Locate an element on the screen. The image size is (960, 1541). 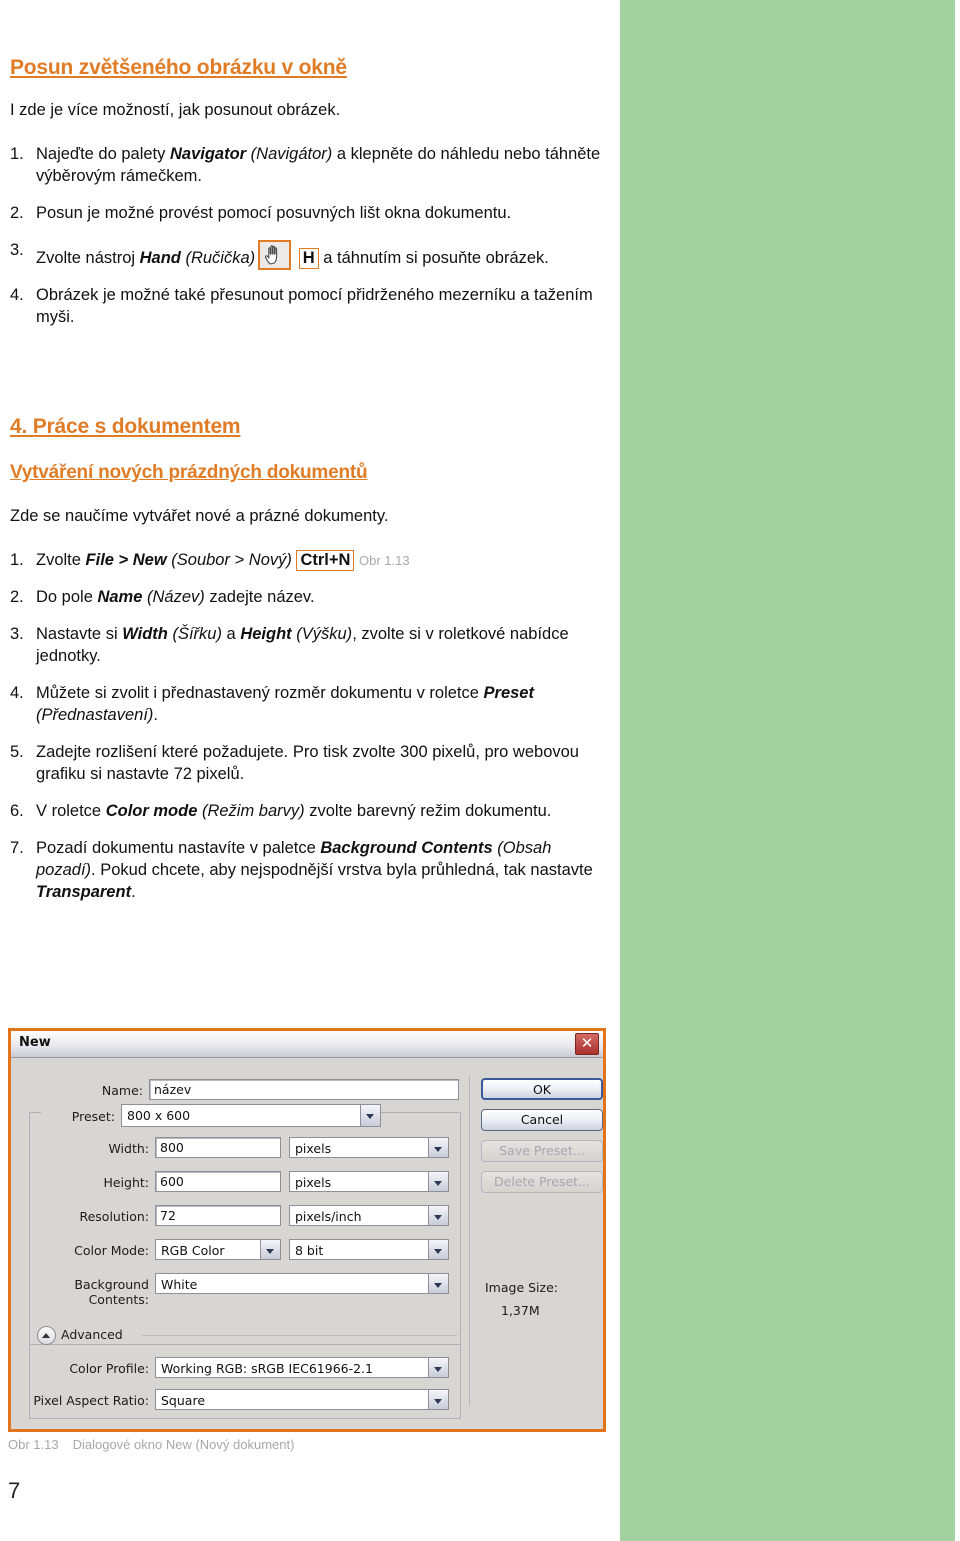
translation-term: (Navigátor) is located at coordinates (289, 153).